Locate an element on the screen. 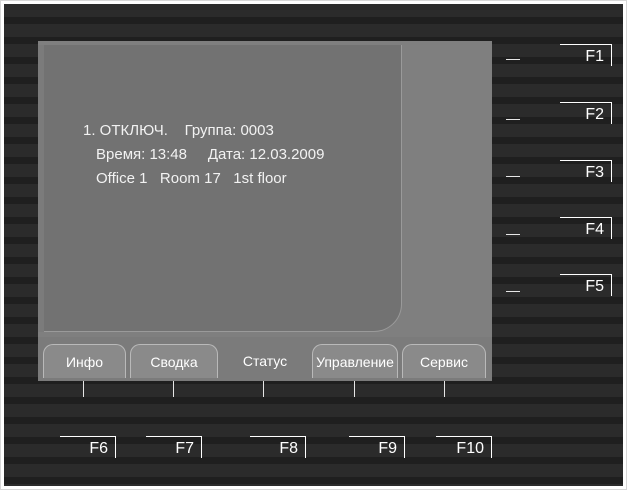  status-line-1: 1. ОТКЛЮЧ. Группа: 0003 is located at coordinates (178, 130).